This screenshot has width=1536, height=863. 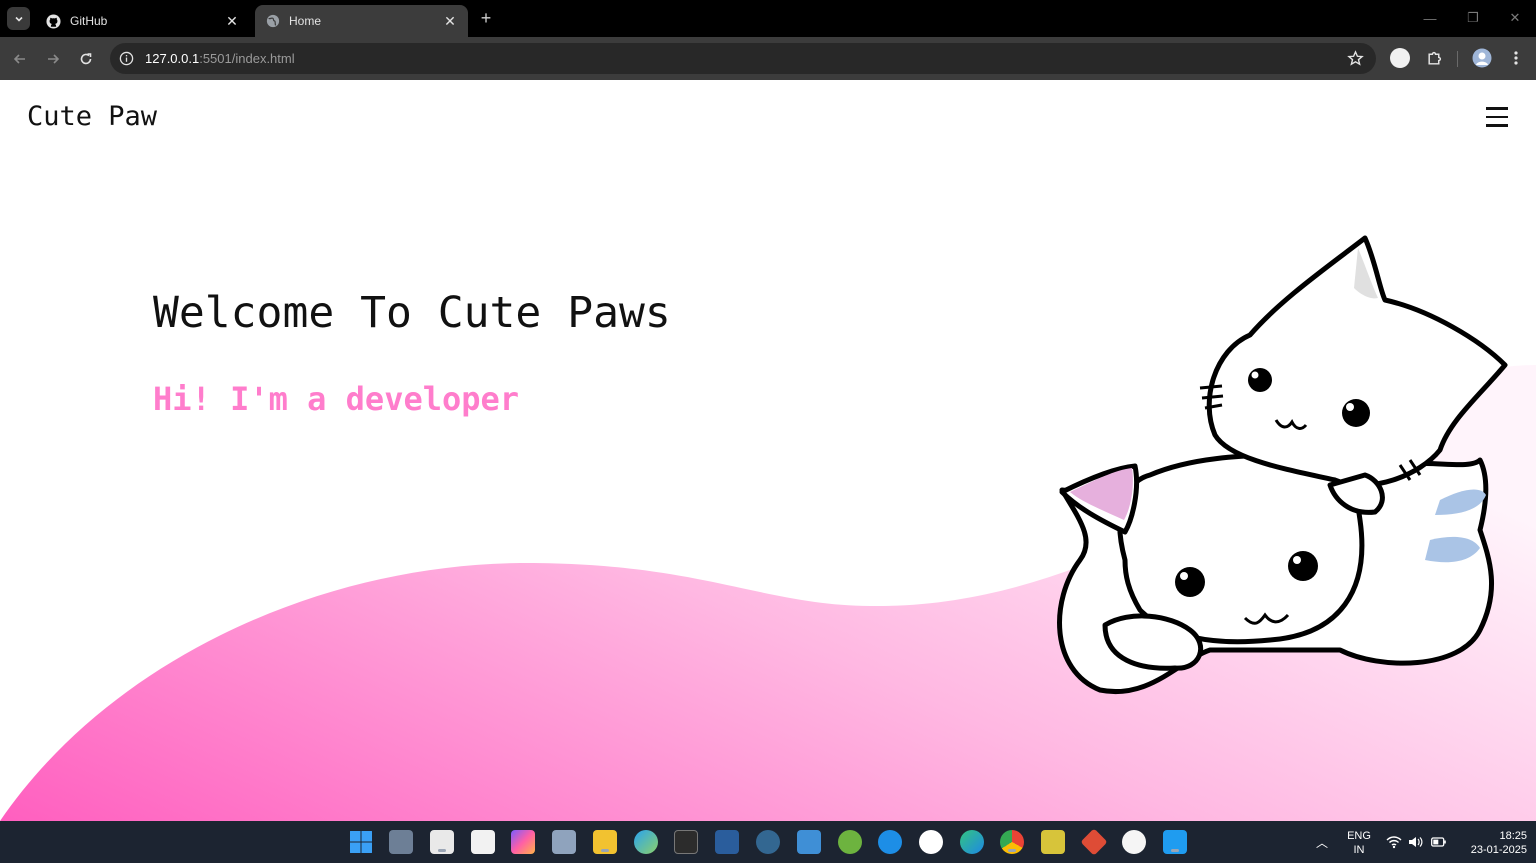 What do you see at coordinates (1359, 843) in the screenshot?
I see `language-indicator: ENG IN` at bounding box center [1359, 843].